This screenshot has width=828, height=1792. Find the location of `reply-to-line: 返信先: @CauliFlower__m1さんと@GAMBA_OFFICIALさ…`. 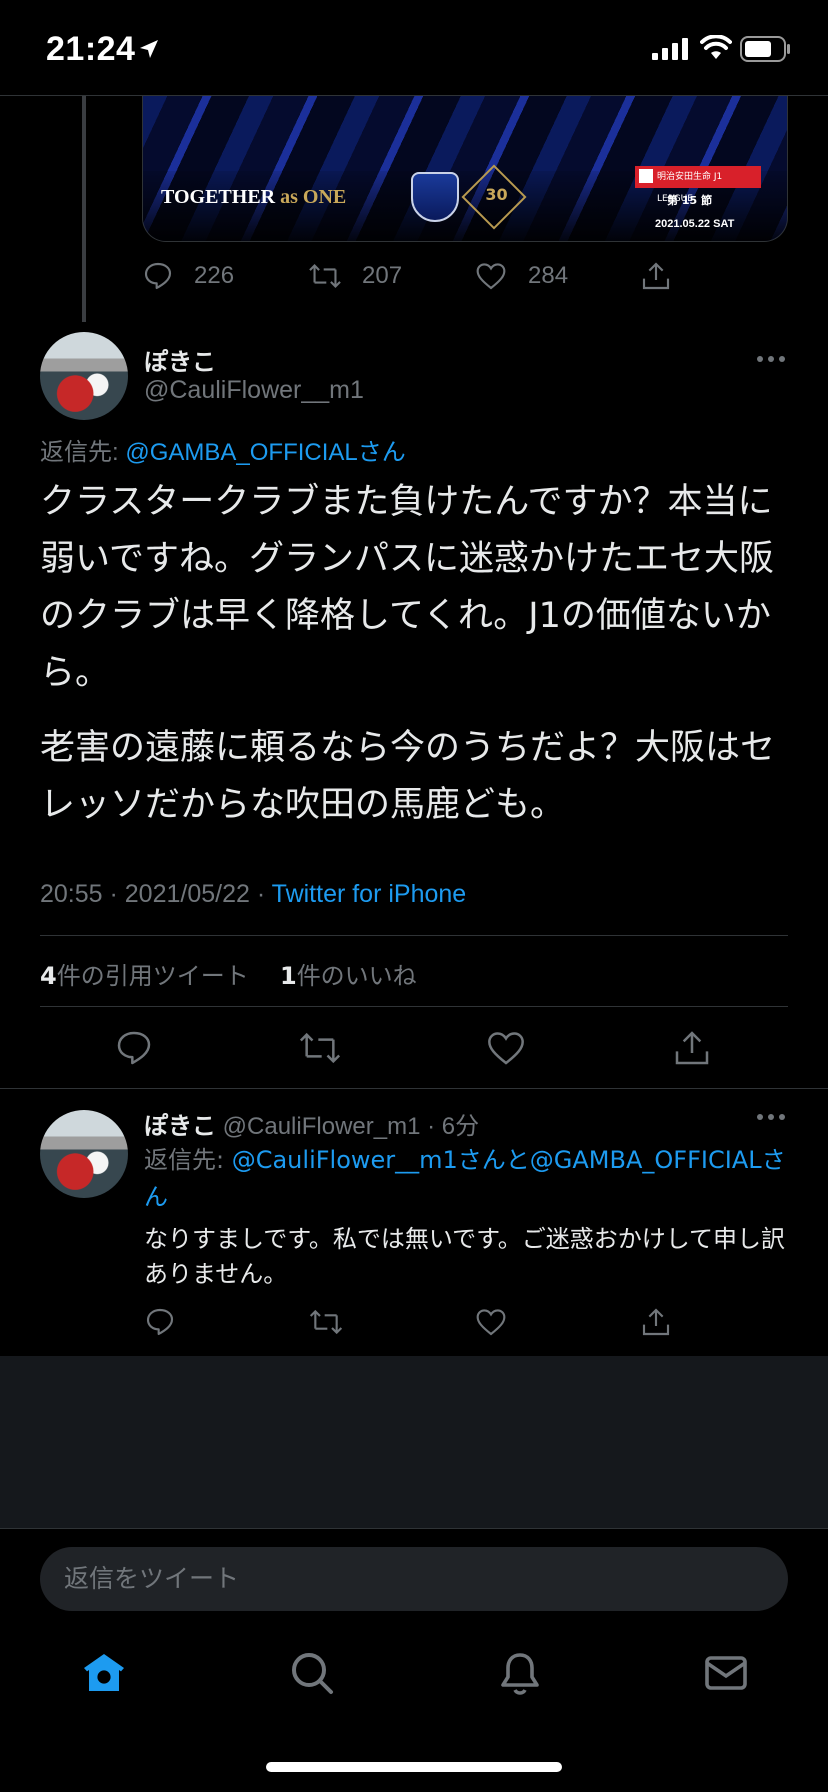

reply-to-line: 返信先: @CauliFlower__m1さんと@GAMBA_OFFICIALさ… is located at coordinates (465, 1178).